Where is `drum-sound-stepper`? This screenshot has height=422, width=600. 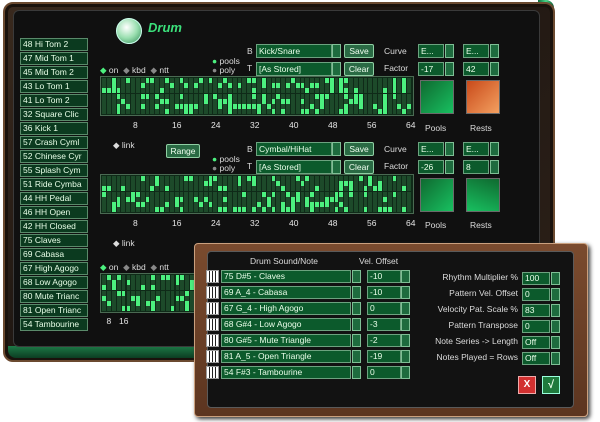 drum-sound-stepper is located at coordinates (356, 308).